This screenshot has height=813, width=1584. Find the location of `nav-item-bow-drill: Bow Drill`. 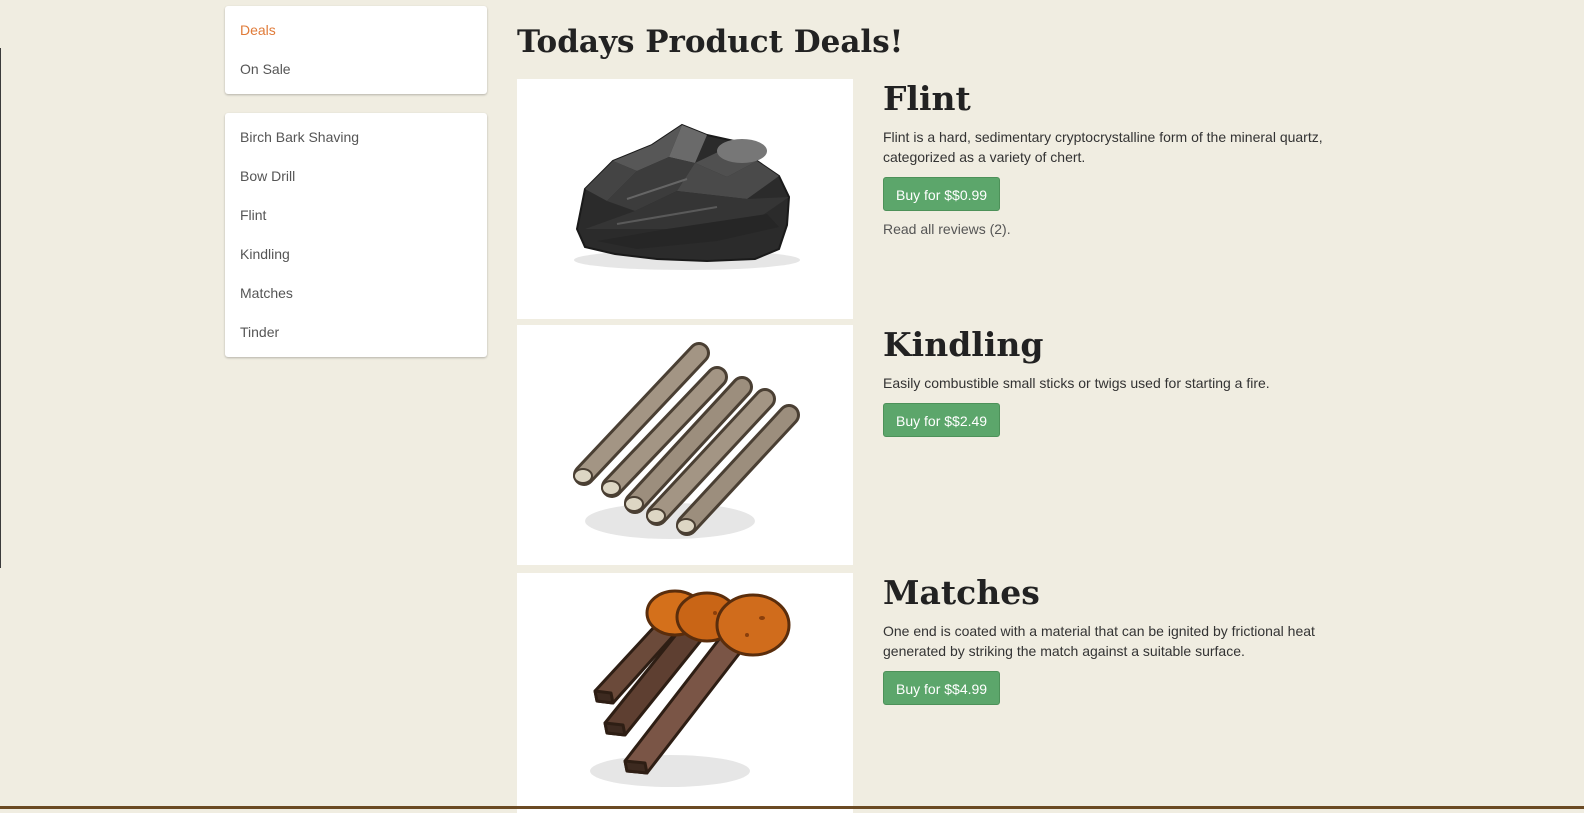

nav-item-bow-drill: Bow Drill is located at coordinates (356, 176).